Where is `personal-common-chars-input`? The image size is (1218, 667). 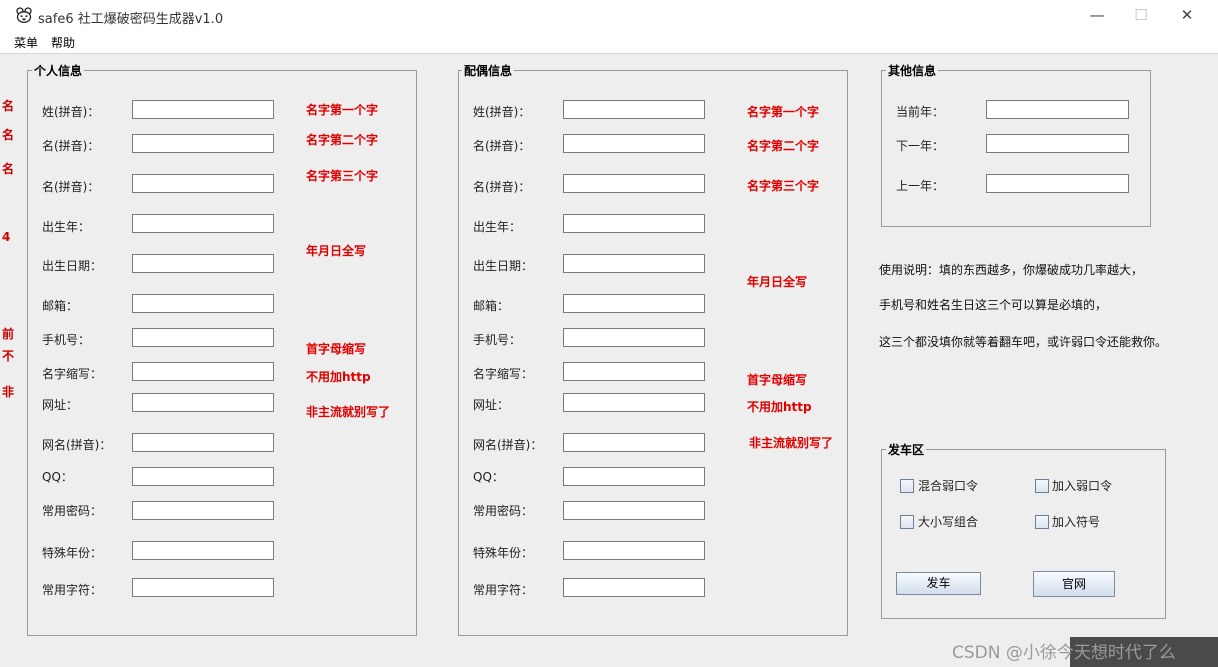 personal-common-chars-input is located at coordinates (203, 587).